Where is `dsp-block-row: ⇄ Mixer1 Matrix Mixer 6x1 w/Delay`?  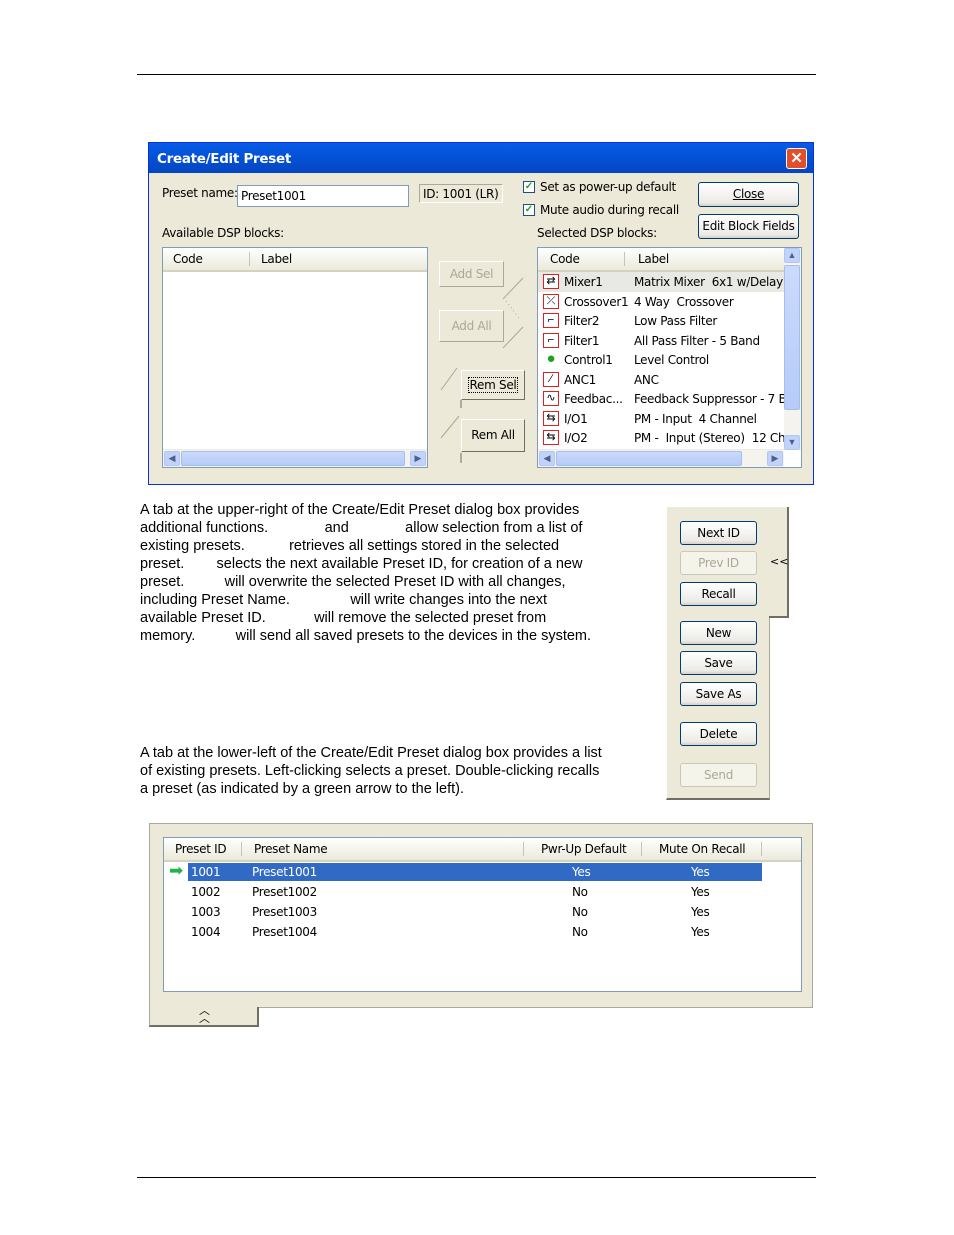 dsp-block-row: ⇄ Mixer1 Matrix Mixer 6x1 w/Delay is located at coordinates (661, 282).